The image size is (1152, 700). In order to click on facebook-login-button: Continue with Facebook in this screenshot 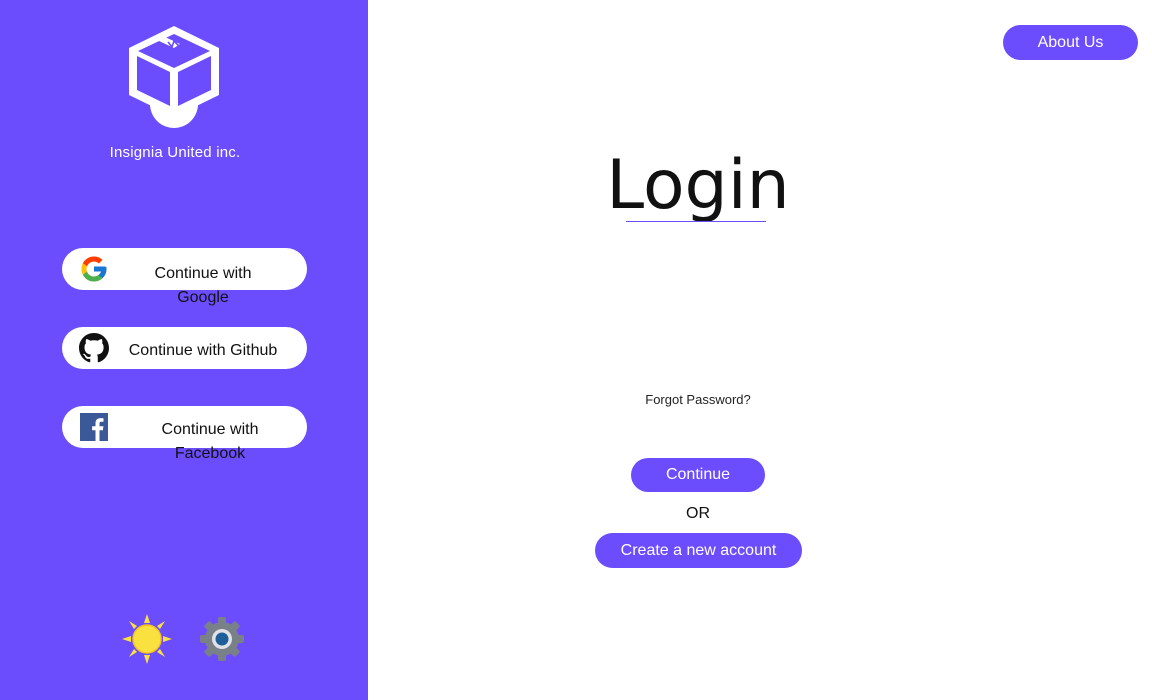, I will do `click(184, 434)`.